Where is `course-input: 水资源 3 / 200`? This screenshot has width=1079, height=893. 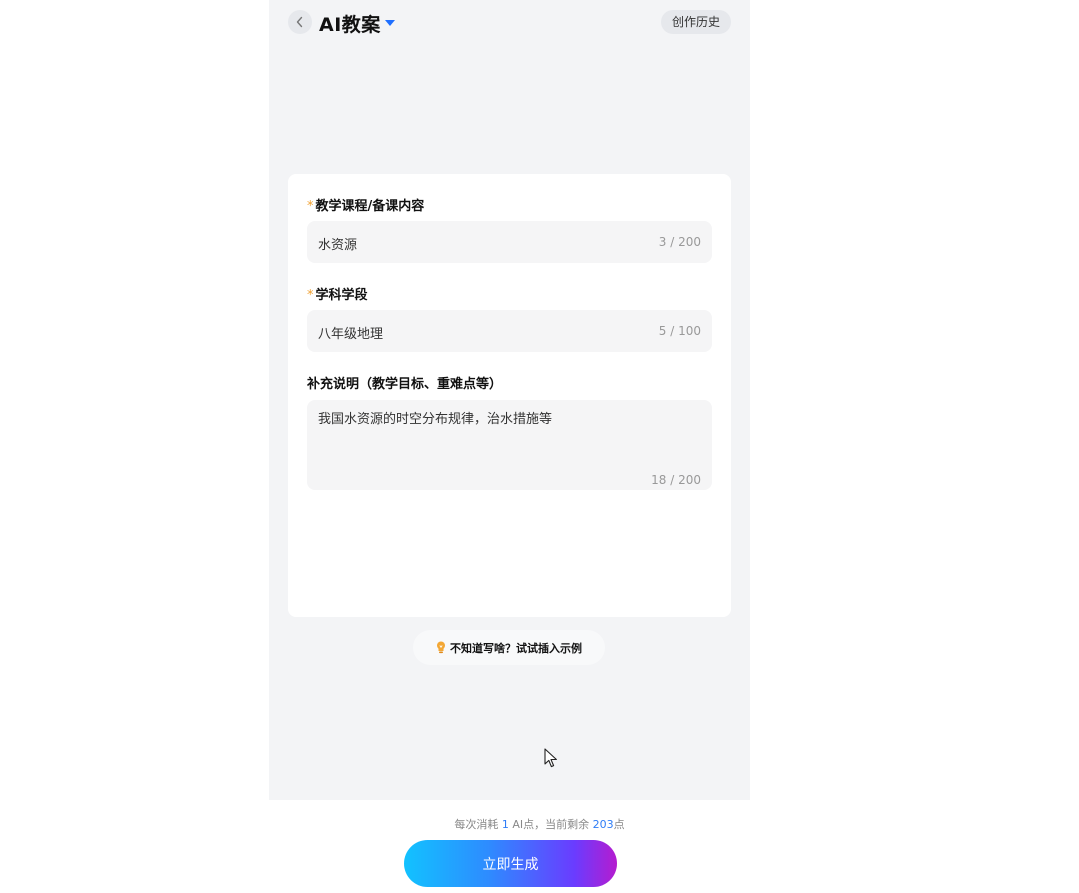
course-input: 水资源 3 / 200 is located at coordinates (509, 242).